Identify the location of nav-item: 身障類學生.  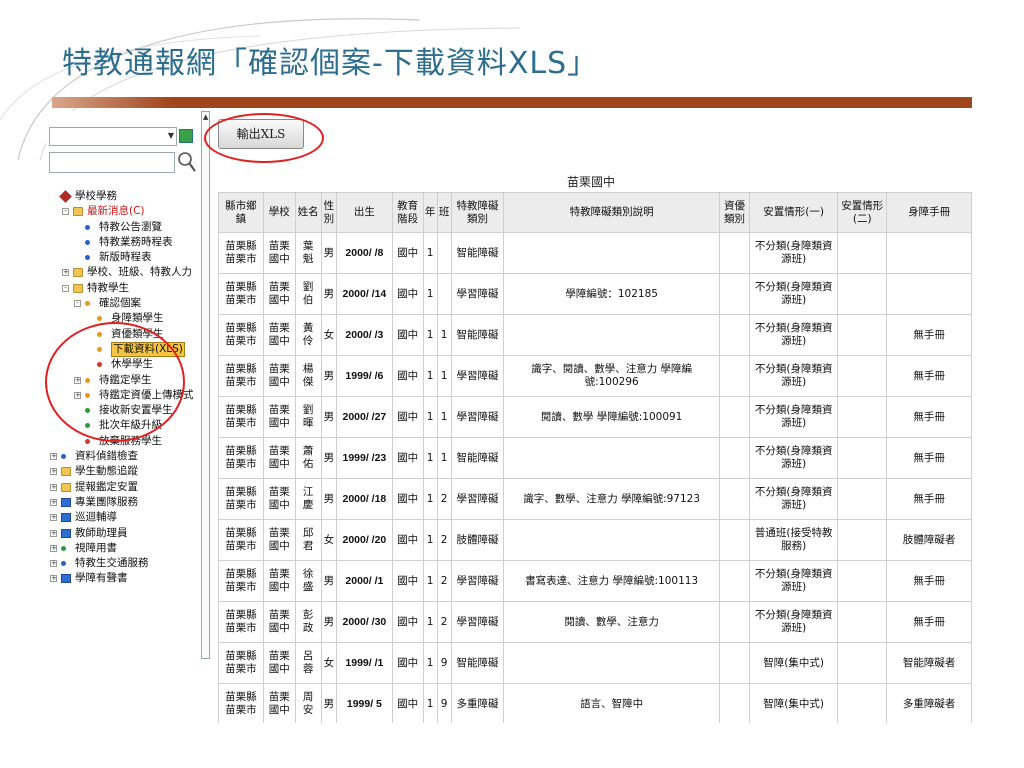
(123, 318).